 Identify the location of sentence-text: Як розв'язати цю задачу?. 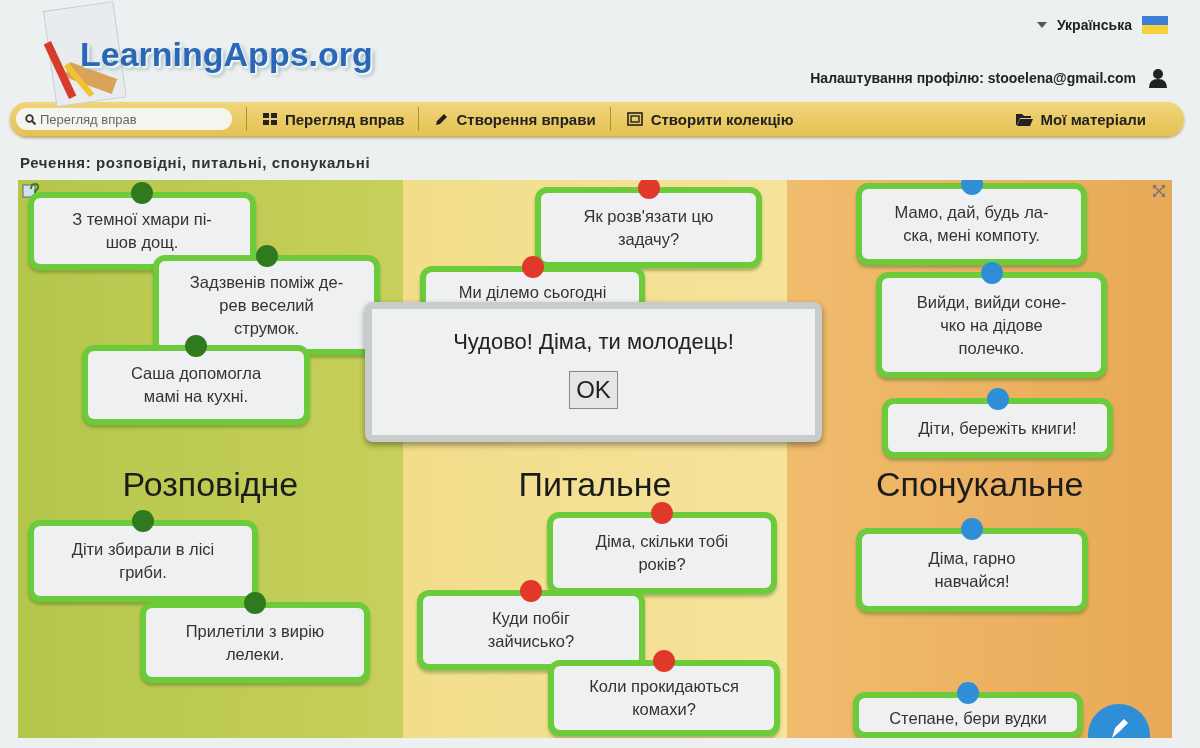
(648, 227).